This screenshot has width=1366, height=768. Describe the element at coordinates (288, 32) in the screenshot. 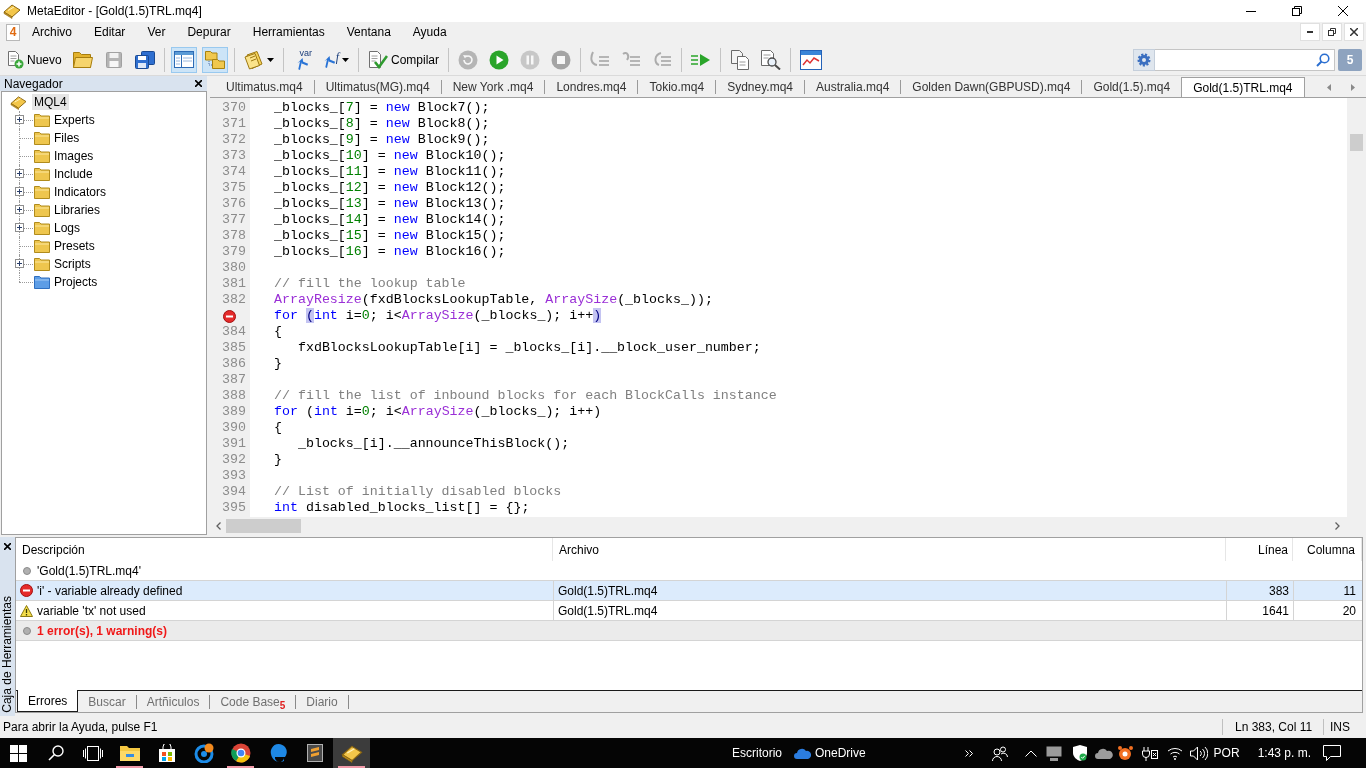

I see `menu-item: Herramientas` at that location.